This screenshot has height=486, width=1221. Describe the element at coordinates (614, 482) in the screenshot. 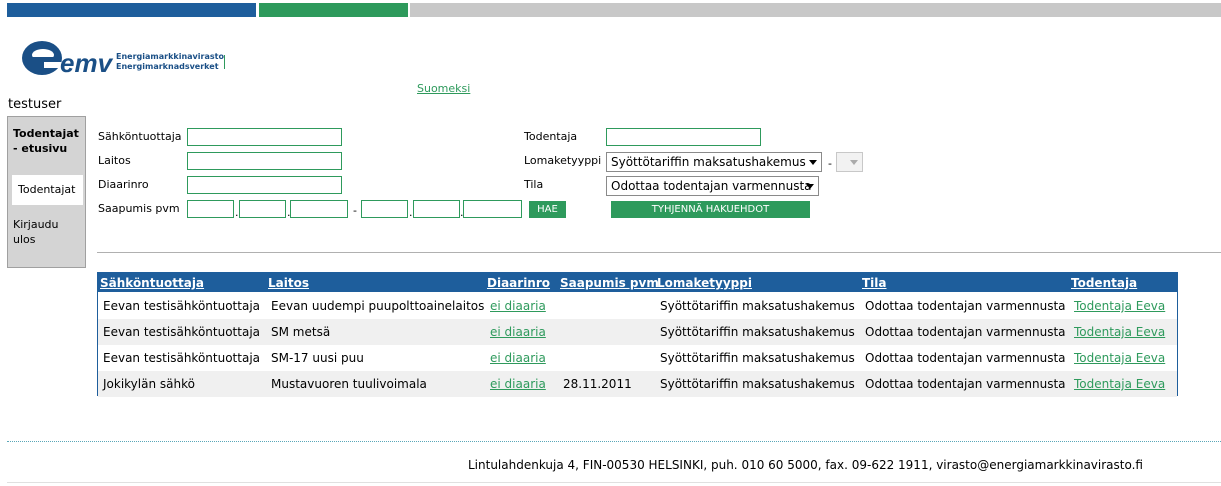

I see `bottom-divider` at that location.